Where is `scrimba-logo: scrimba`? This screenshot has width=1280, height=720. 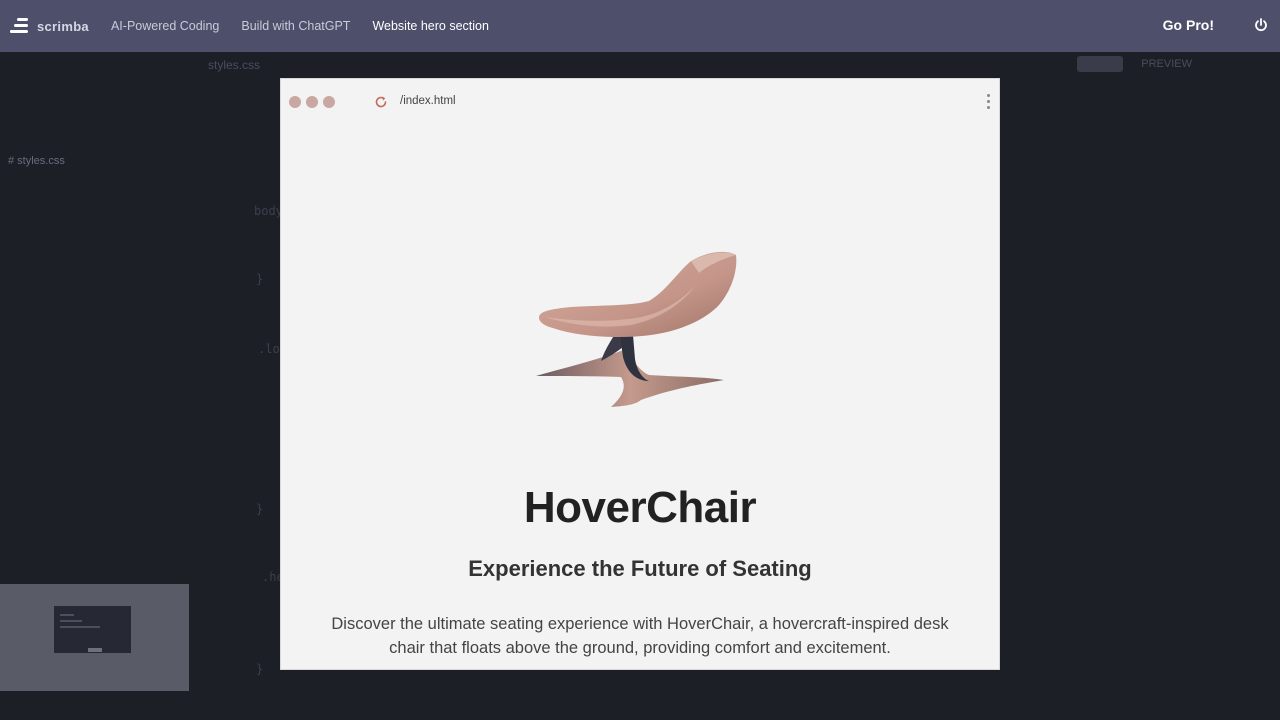
scrimba-logo: scrimba is located at coordinates (49, 26).